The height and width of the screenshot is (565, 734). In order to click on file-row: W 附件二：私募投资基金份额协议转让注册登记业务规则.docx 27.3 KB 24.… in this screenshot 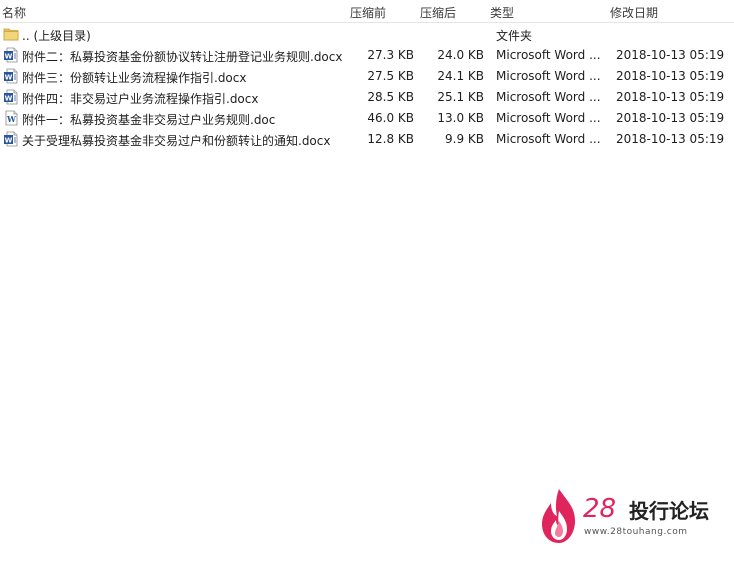, I will do `click(367, 55)`.